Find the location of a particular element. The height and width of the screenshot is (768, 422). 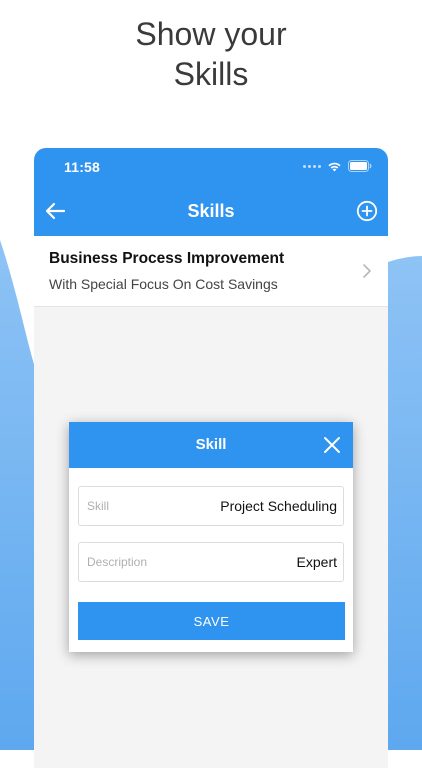

skill-input is located at coordinates (247, 506).